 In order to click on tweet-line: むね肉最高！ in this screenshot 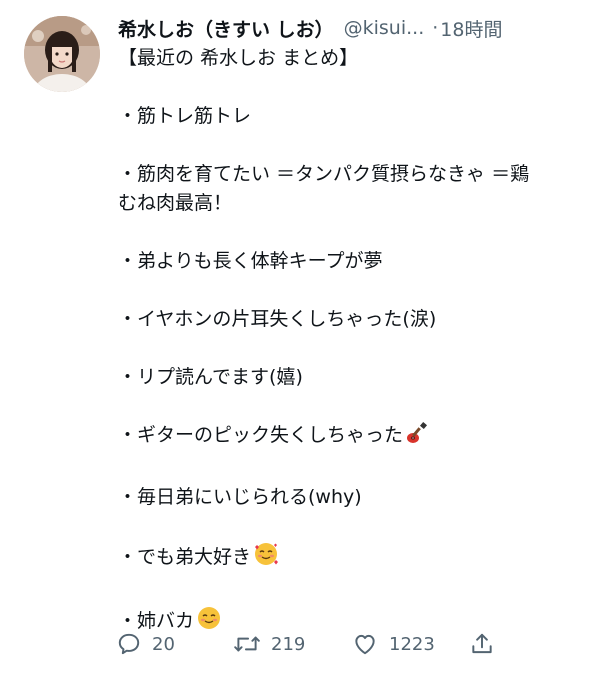, I will do `click(175, 203)`.